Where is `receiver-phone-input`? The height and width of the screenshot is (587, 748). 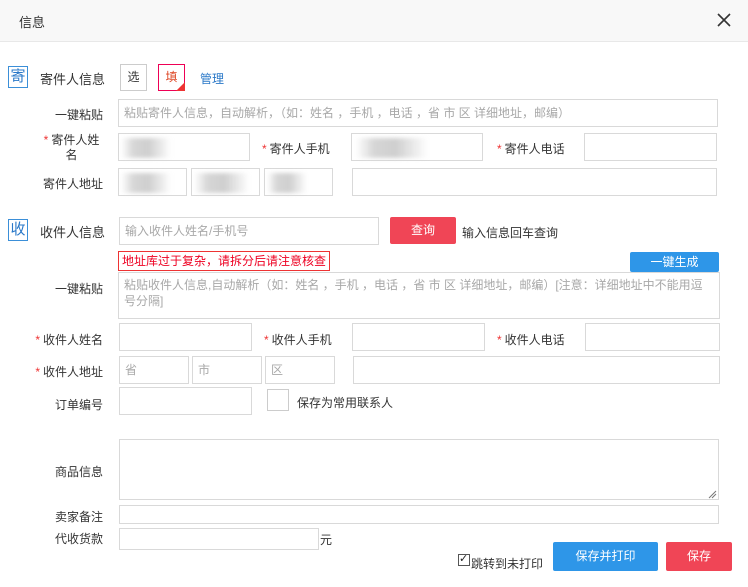
receiver-phone-input is located at coordinates (652, 337).